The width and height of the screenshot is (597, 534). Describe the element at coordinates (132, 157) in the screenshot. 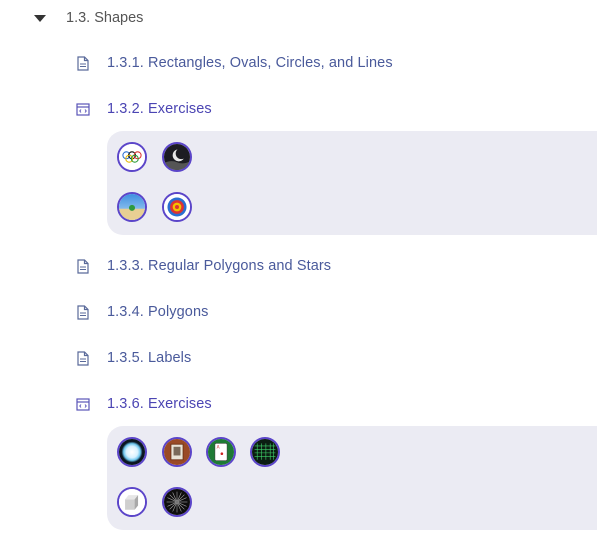

I see `olympic-rings-thumbnail` at that location.